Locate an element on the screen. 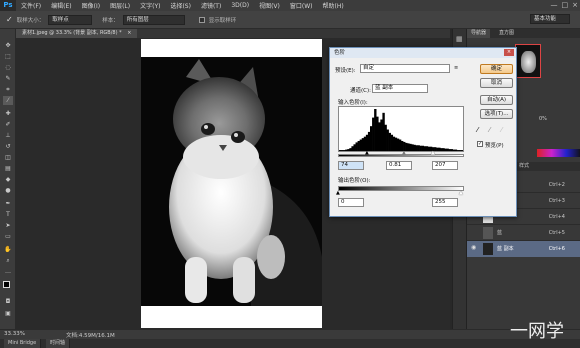 The image size is (580, 348). foreground-color-swatch is located at coordinates (6, 284).